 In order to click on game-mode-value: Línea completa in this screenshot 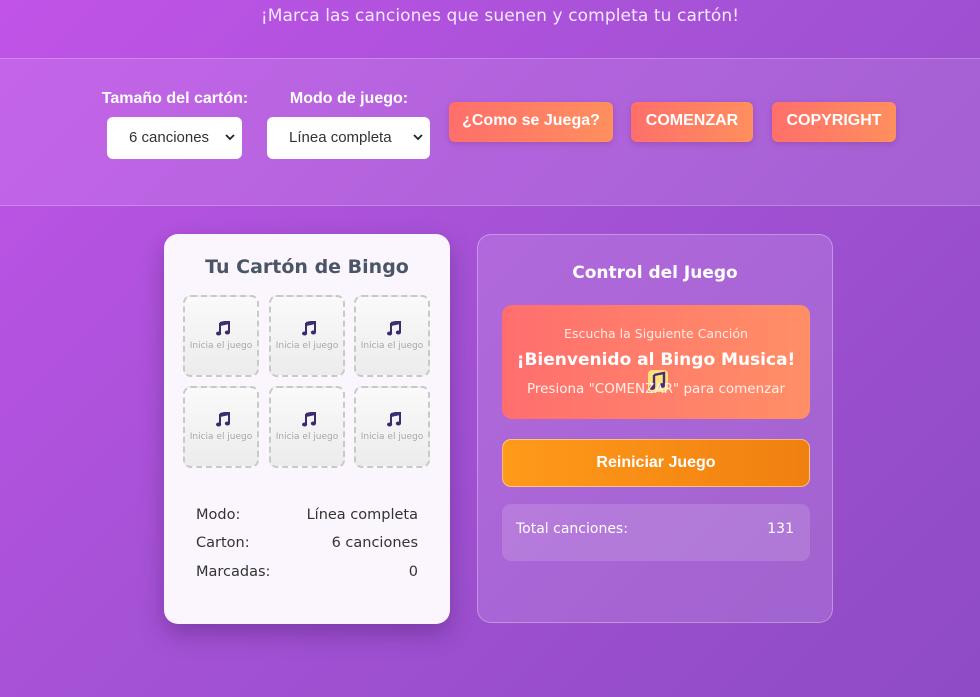, I will do `click(340, 137)`.